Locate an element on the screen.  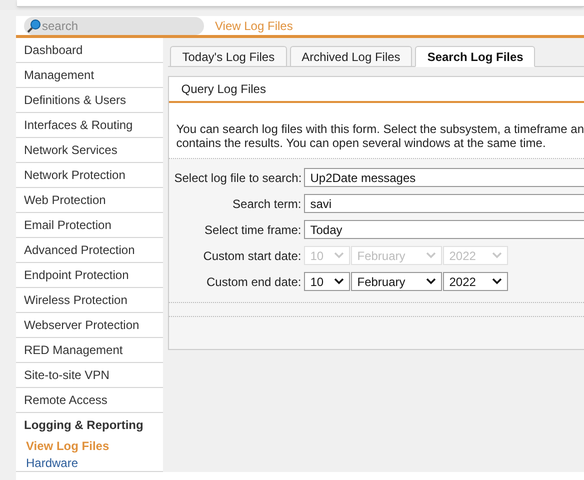
dropdown: February is located at coordinates (396, 281).